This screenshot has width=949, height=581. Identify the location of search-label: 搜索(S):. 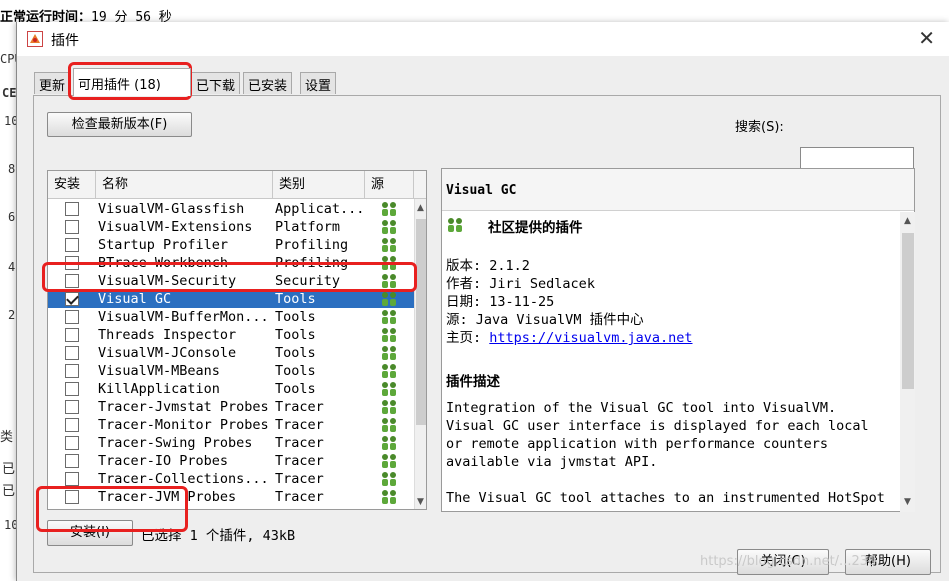
(759, 127).